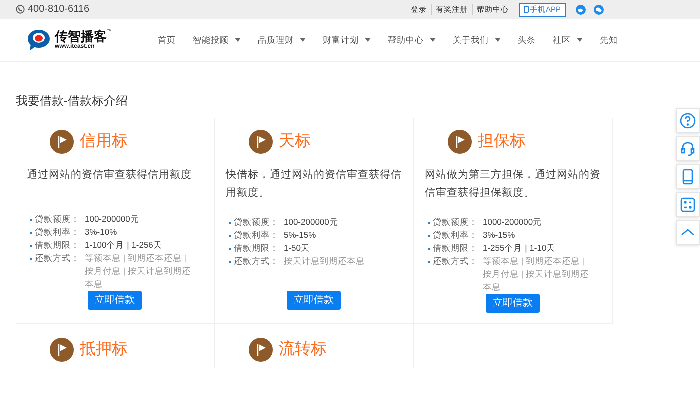  What do you see at coordinates (688, 232) in the screenshot?
I see `back-to-top-button` at bounding box center [688, 232].